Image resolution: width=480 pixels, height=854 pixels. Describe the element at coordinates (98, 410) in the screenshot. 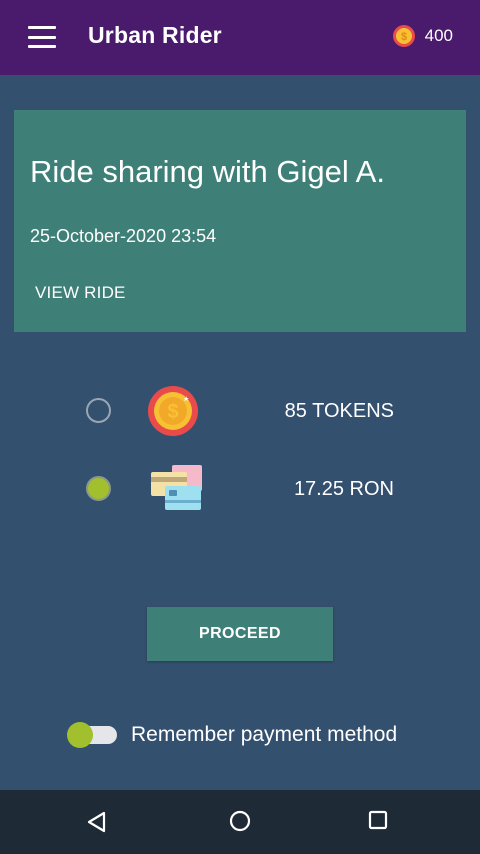

I see `radio-tokens` at that location.